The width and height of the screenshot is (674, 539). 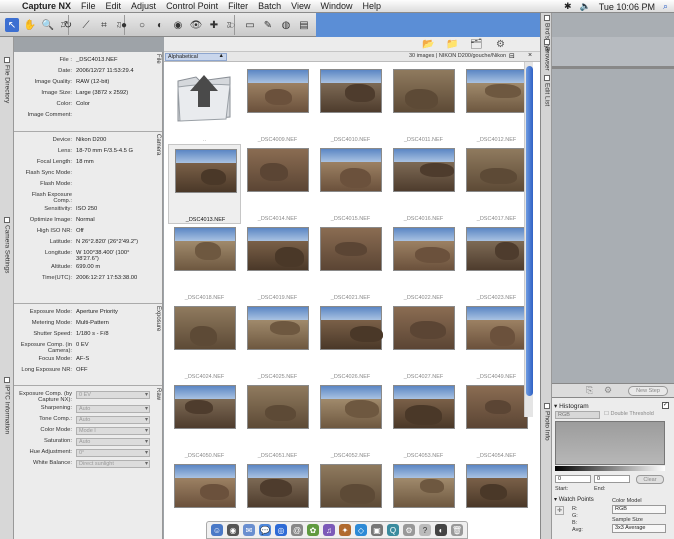 What do you see at coordinates (452, 44) in the screenshot?
I see `folder-move-icon: 📁` at bounding box center [452, 44].